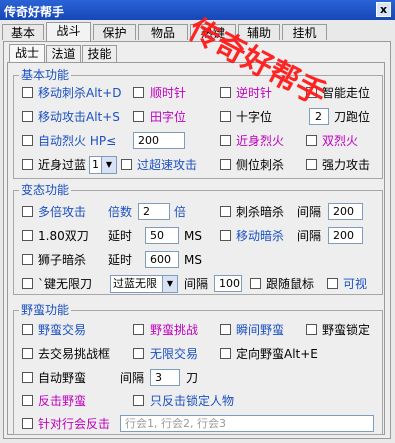  I want to click on savage-group-title: 野蛮功能, so click(45, 310).